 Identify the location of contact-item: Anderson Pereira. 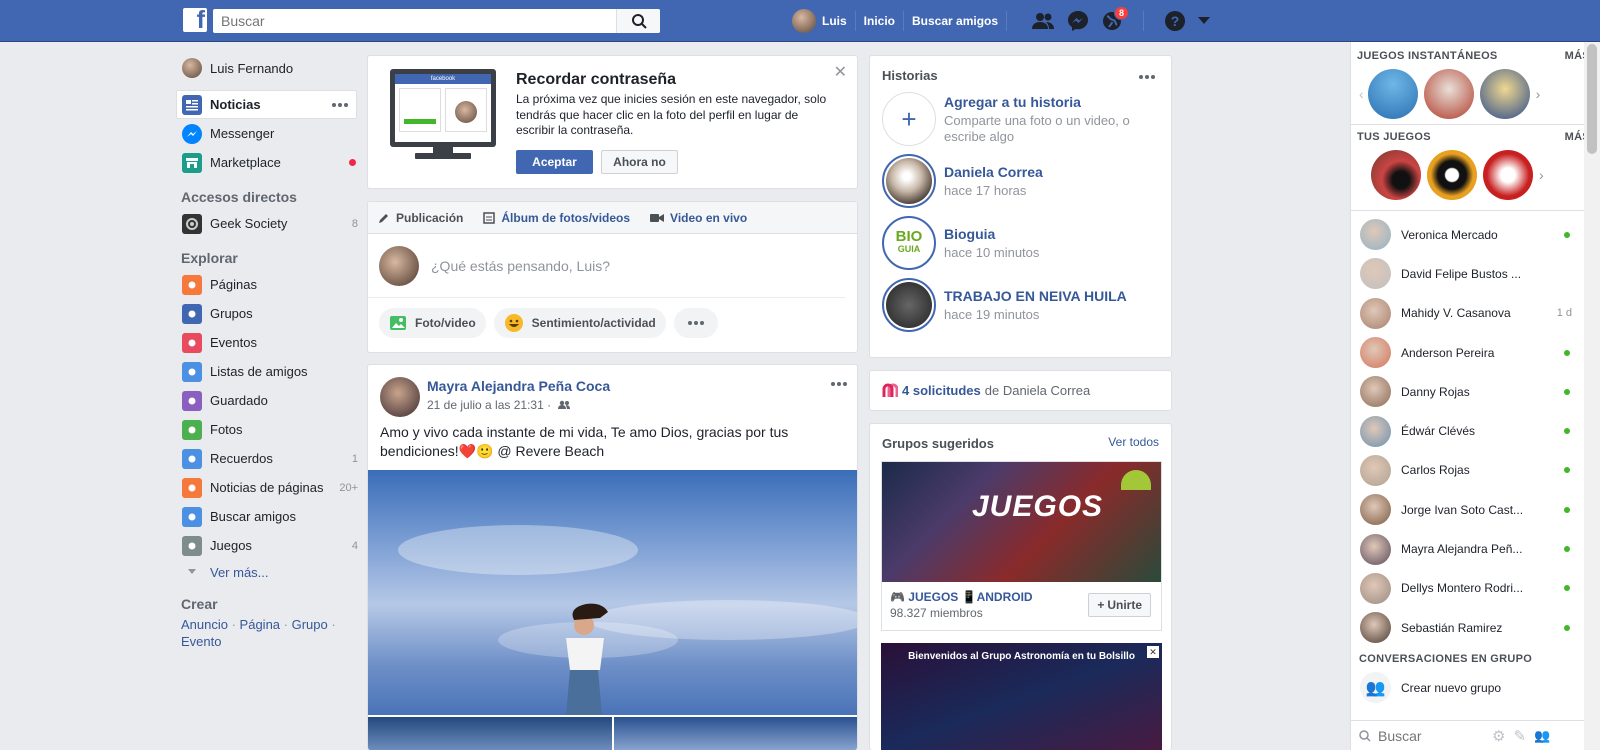
(1475, 352).